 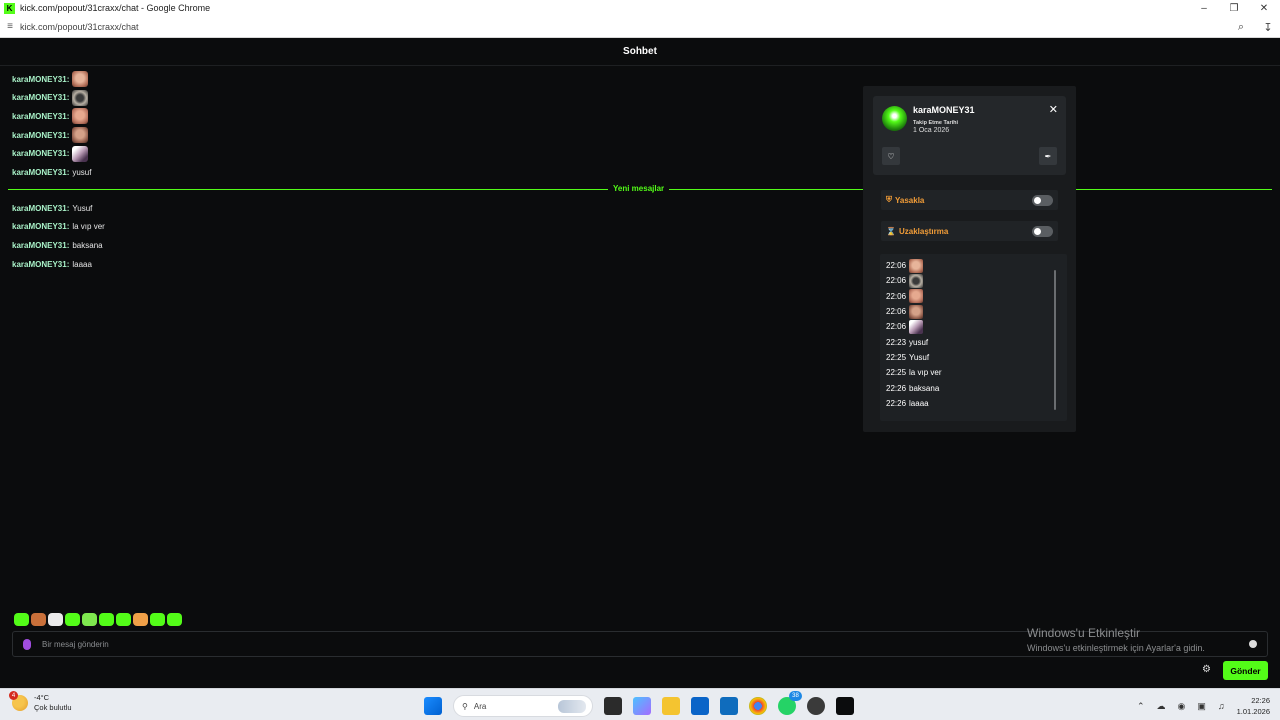 What do you see at coordinates (729, 706) in the screenshot?
I see `outlook-icon` at bounding box center [729, 706].